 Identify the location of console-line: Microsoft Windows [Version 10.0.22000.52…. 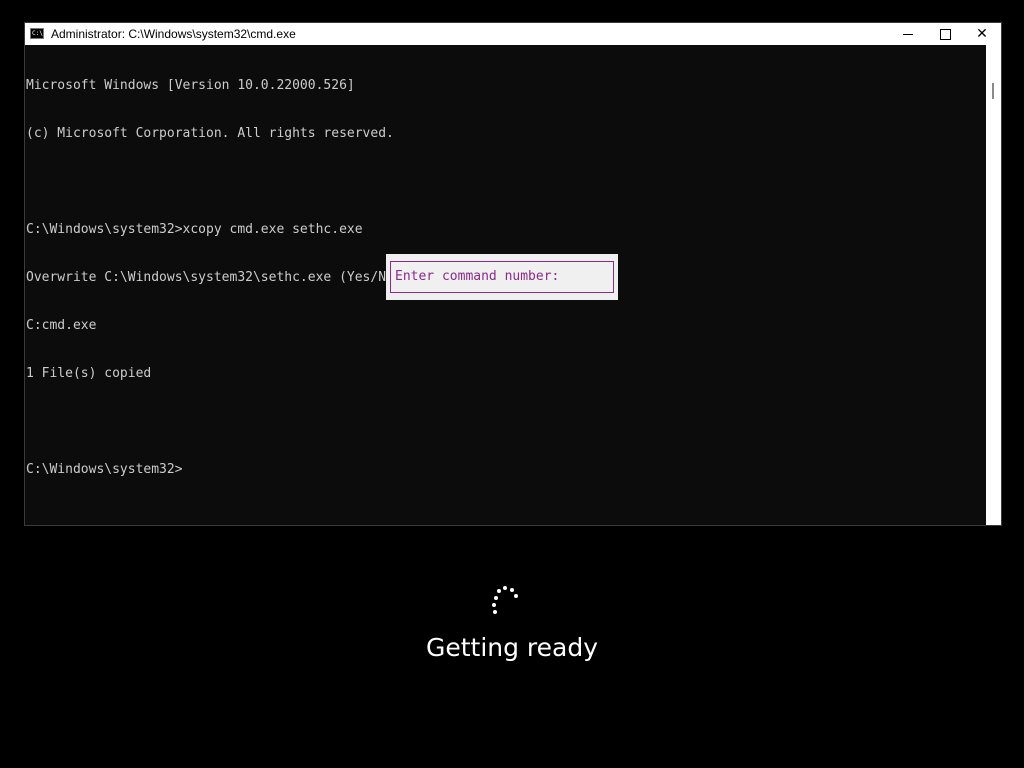
(190, 85).